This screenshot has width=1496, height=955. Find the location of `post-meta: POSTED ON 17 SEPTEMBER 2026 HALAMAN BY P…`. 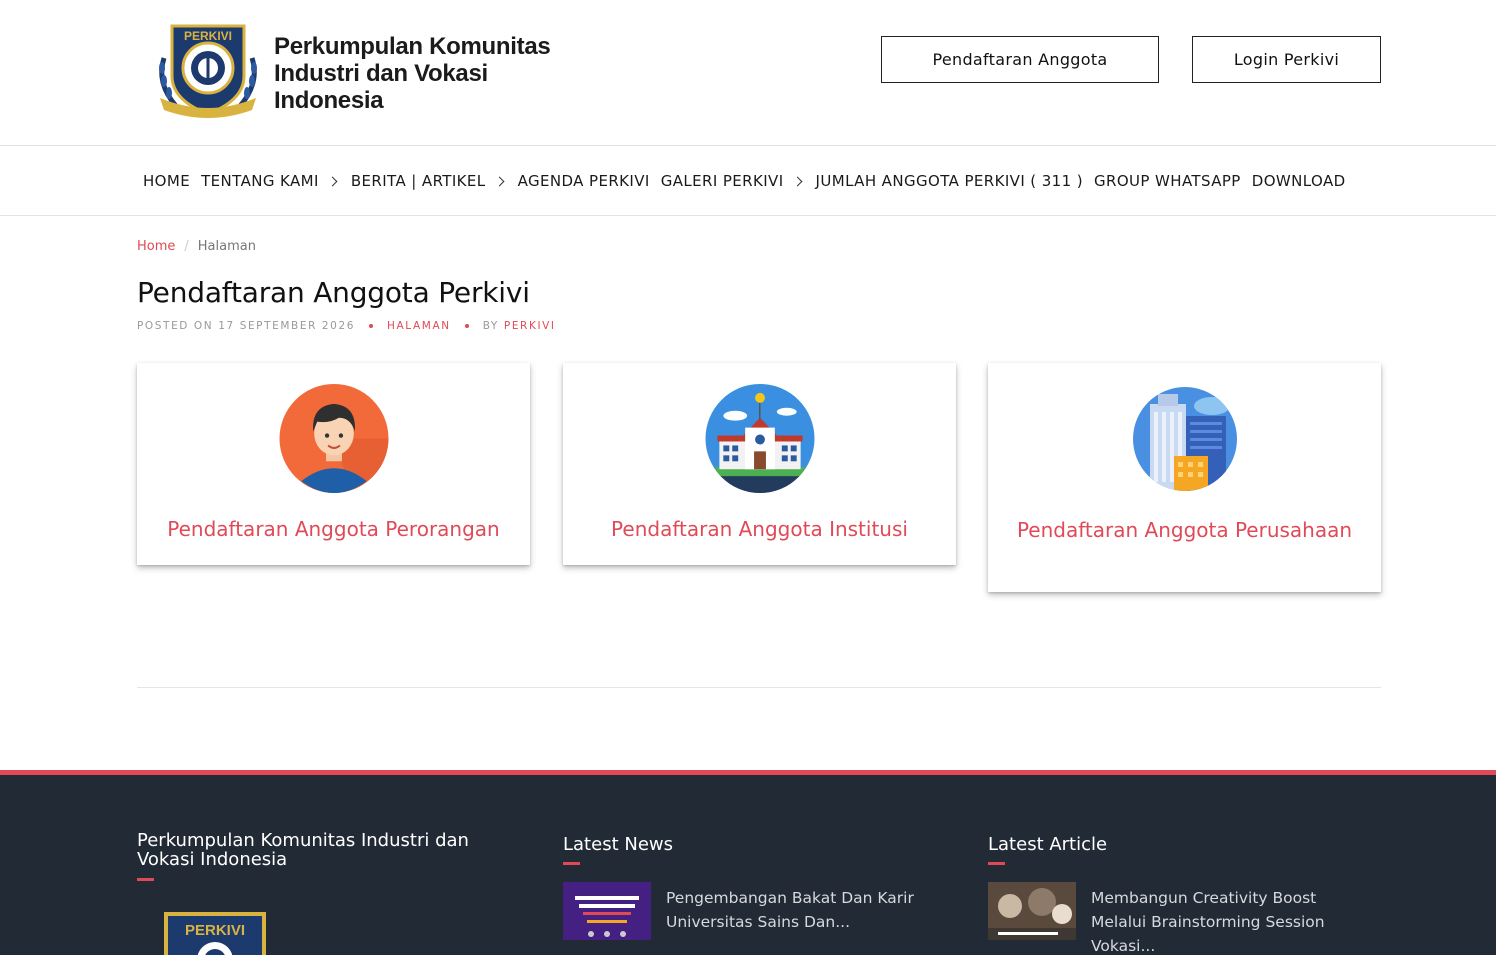

post-meta: POSTED ON 17 SEPTEMBER 2026 HALAMAN BY P… is located at coordinates (346, 326).